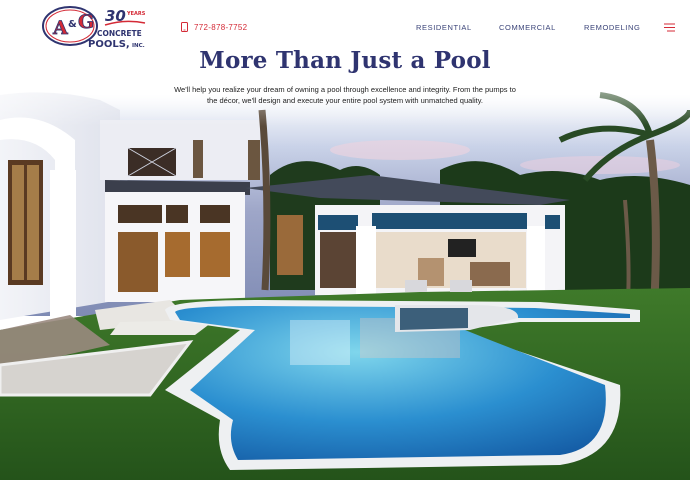 The image size is (690, 480). What do you see at coordinates (95, 27) in the screenshot?
I see `company-logo: A & G 30 YEARS CONCRETE POOLS, INC.` at bounding box center [95, 27].